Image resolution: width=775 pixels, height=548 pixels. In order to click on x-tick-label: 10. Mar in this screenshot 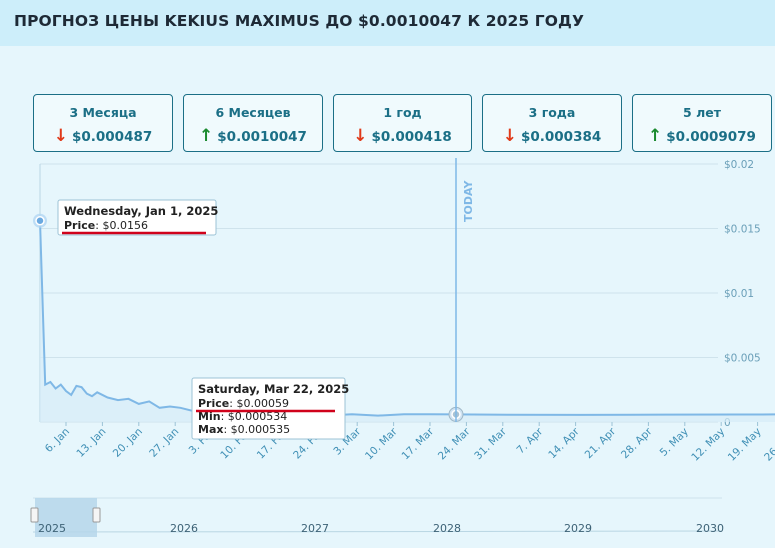, I will do `click(381, 443)`.